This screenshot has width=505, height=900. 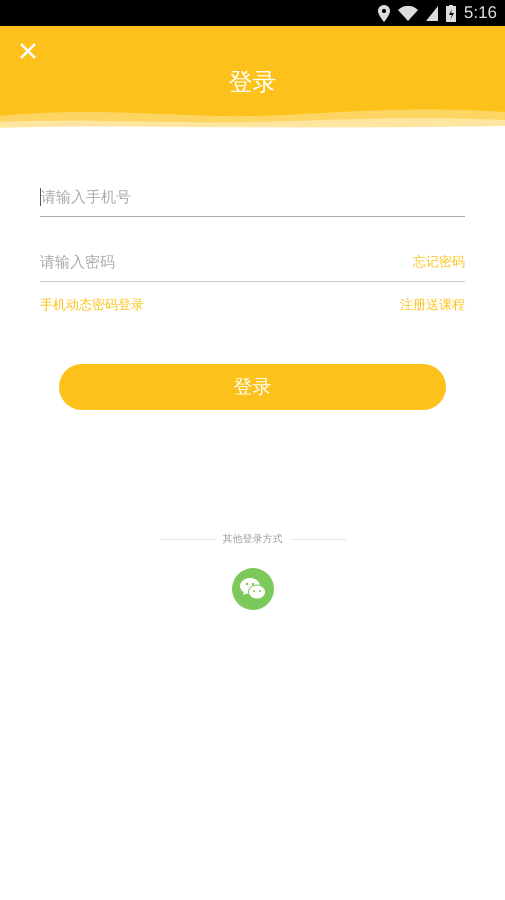 What do you see at coordinates (252, 539) in the screenshot?
I see `other-login-label: 其他登录方式` at bounding box center [252, 539].